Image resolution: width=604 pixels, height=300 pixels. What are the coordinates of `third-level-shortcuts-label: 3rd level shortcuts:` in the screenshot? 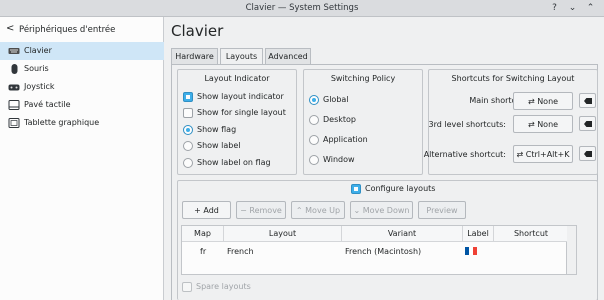 It's located at (467, 124).